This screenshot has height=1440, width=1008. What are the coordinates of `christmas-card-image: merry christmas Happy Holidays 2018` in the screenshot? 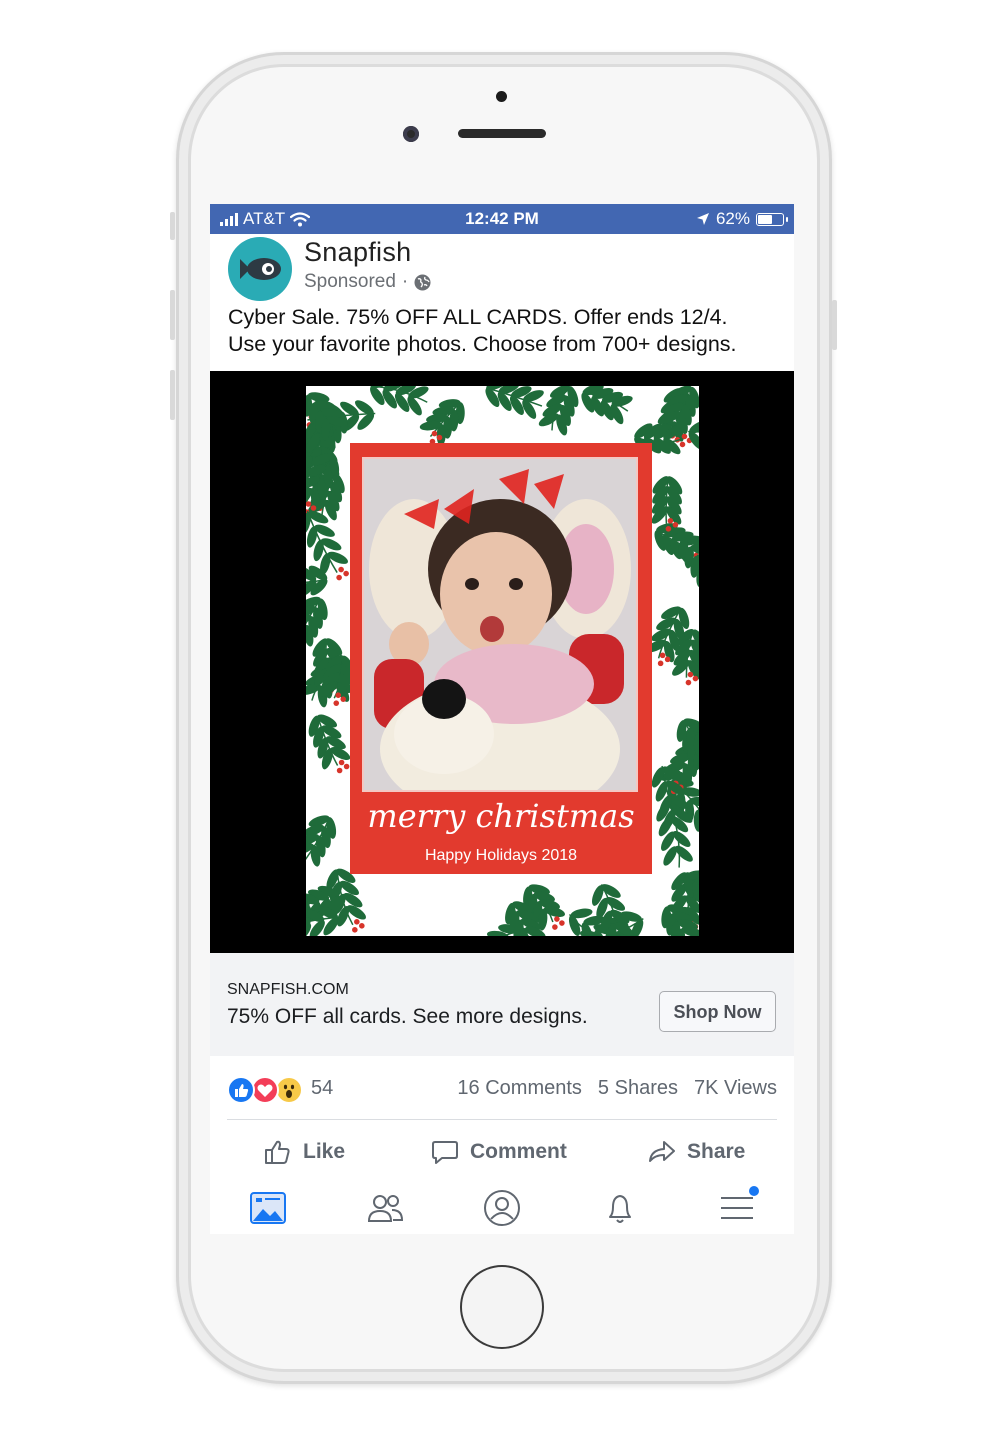 It's located at (502, 661).